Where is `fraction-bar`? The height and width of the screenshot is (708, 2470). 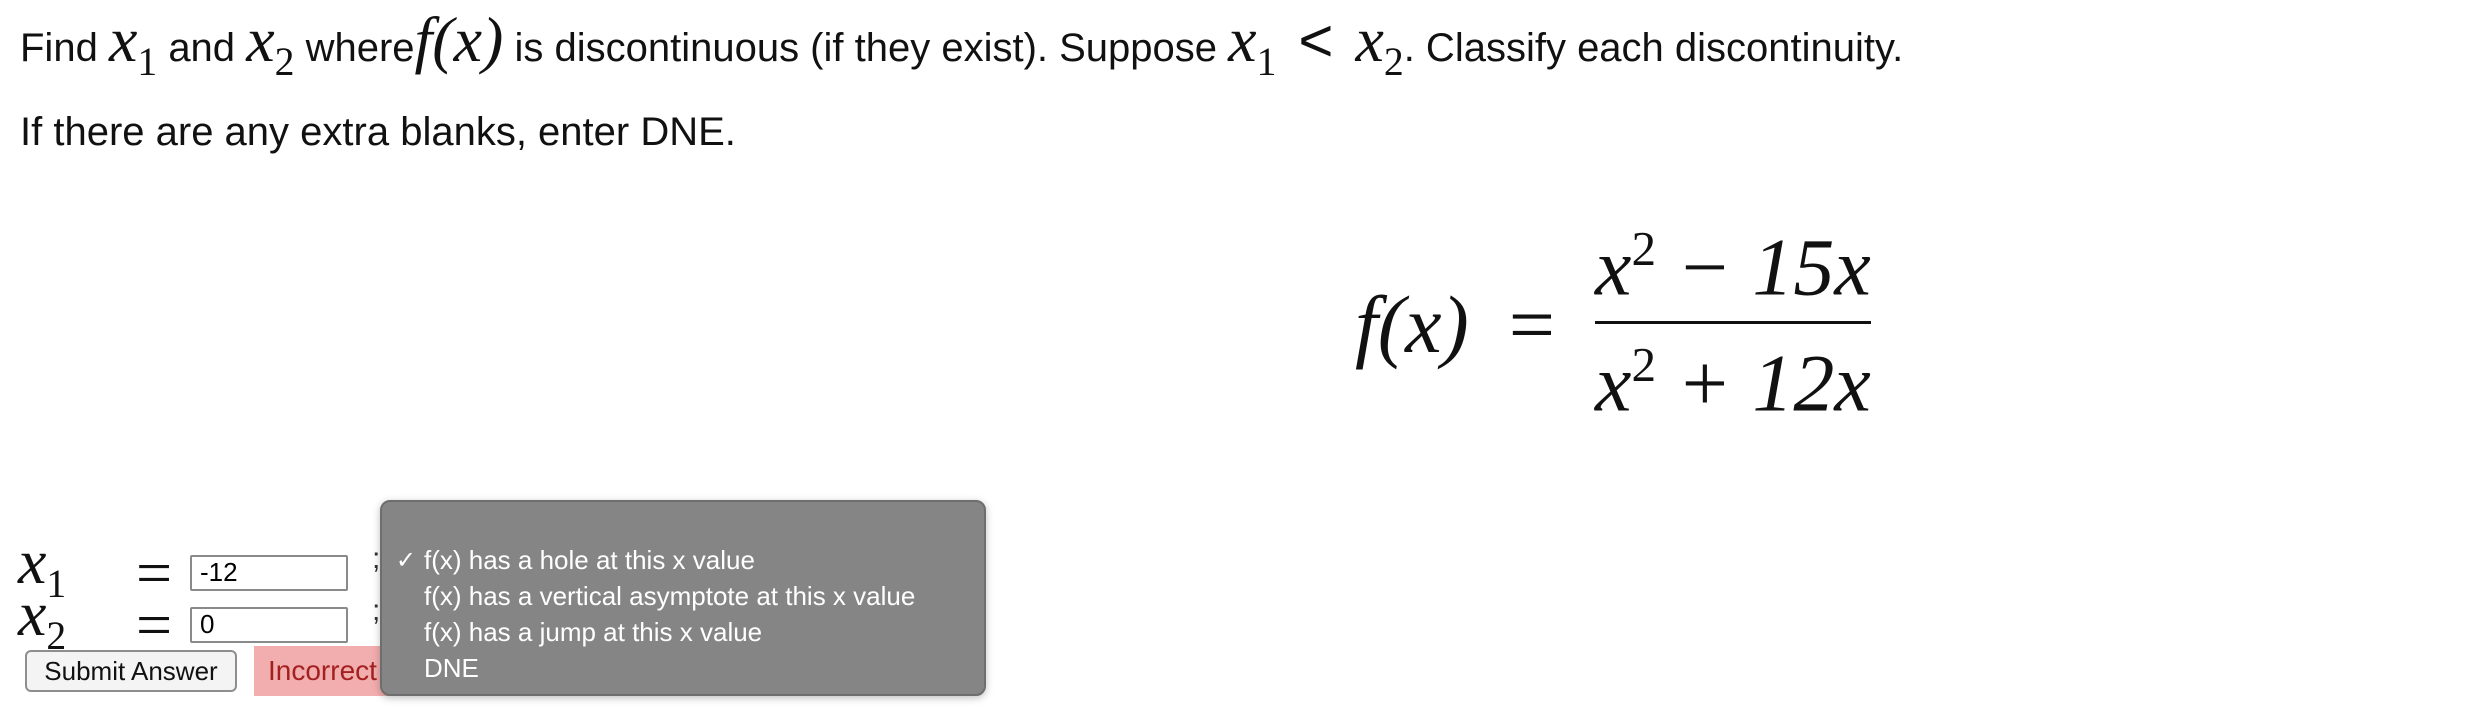
fraction-bar is located at coordinates (1733, 322).